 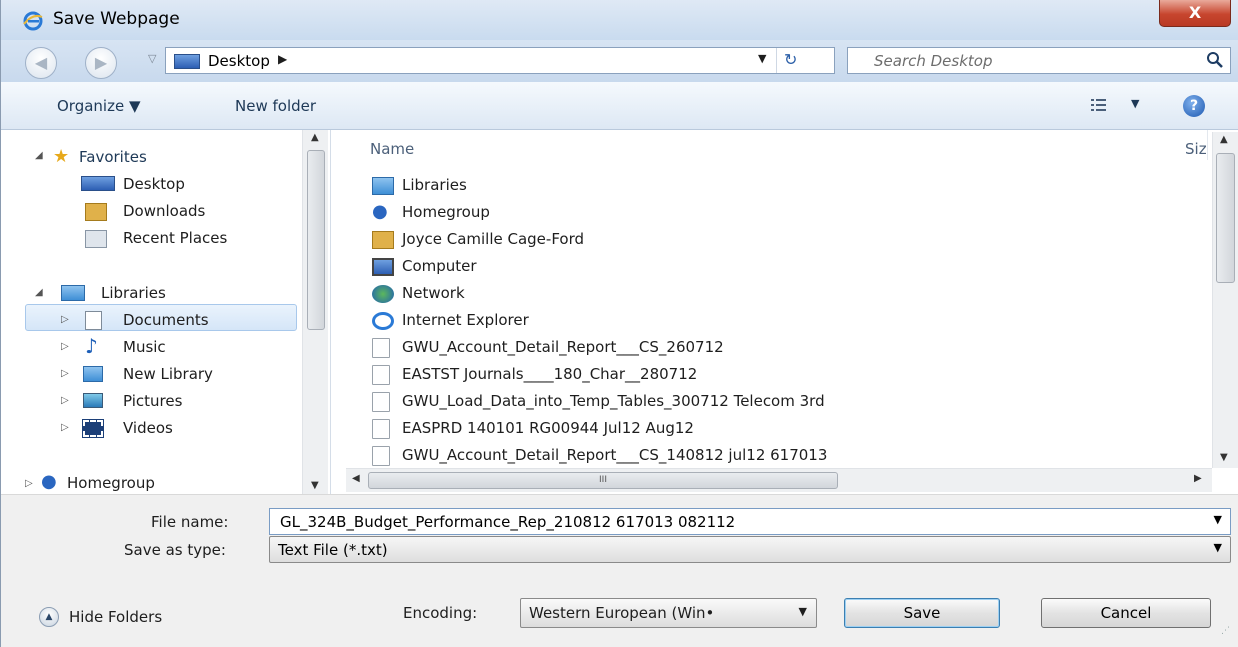 What do you see at coordinates (166, 320) in the screenshot?
I see `tree-item-documents-label: Documents` at bounding box center [166, 320].